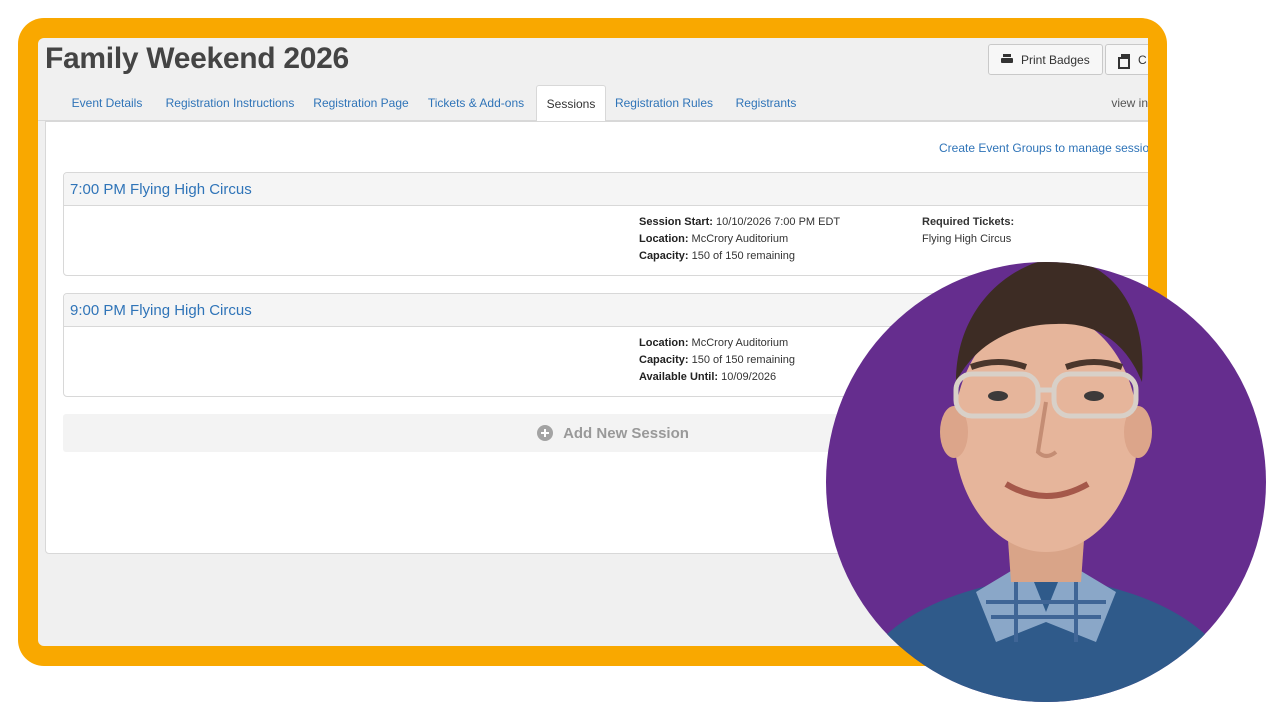  Describe the element at coordinates (361, 103) in the screenshot. I see `tab-registration-page: Registration Page` at that location.